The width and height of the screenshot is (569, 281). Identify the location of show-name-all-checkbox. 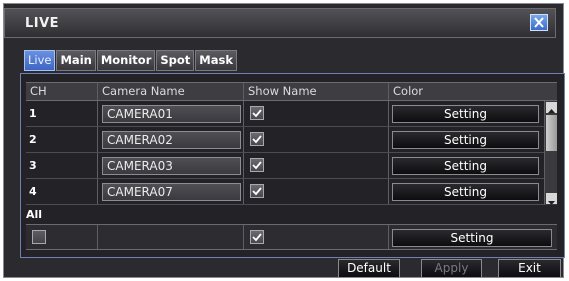
(257, 237).